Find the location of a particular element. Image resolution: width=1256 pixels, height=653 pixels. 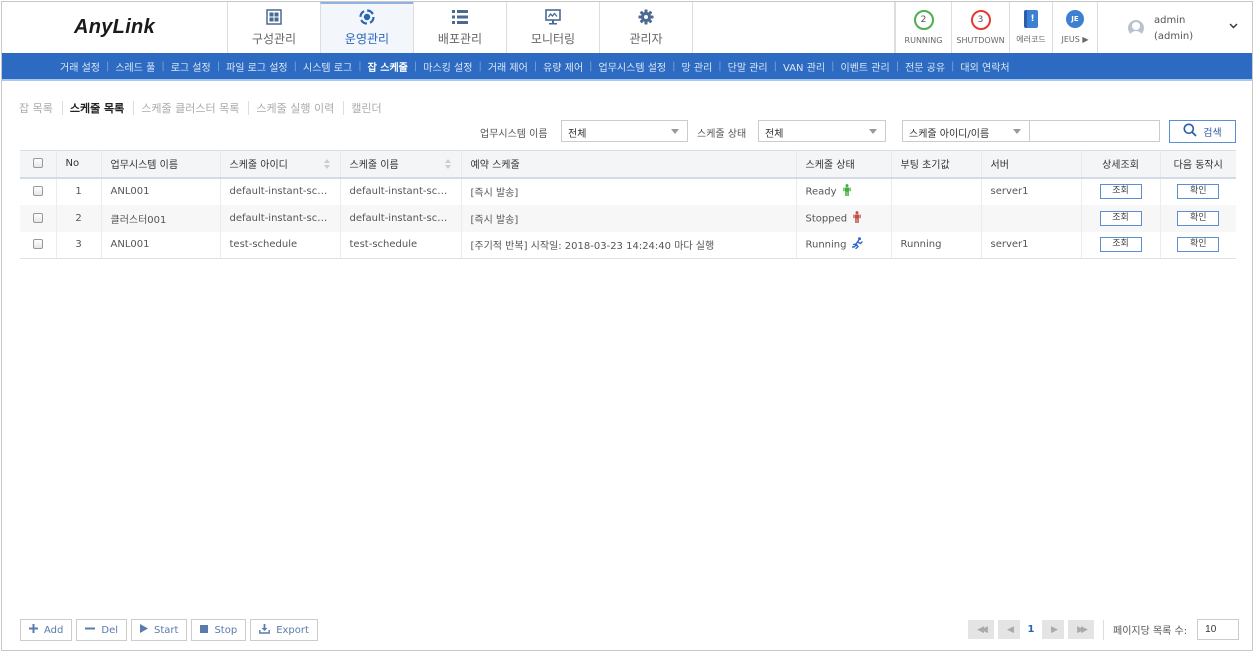

double-left-arrow-icon: ◀◀ is located at coordinates (982, 629).